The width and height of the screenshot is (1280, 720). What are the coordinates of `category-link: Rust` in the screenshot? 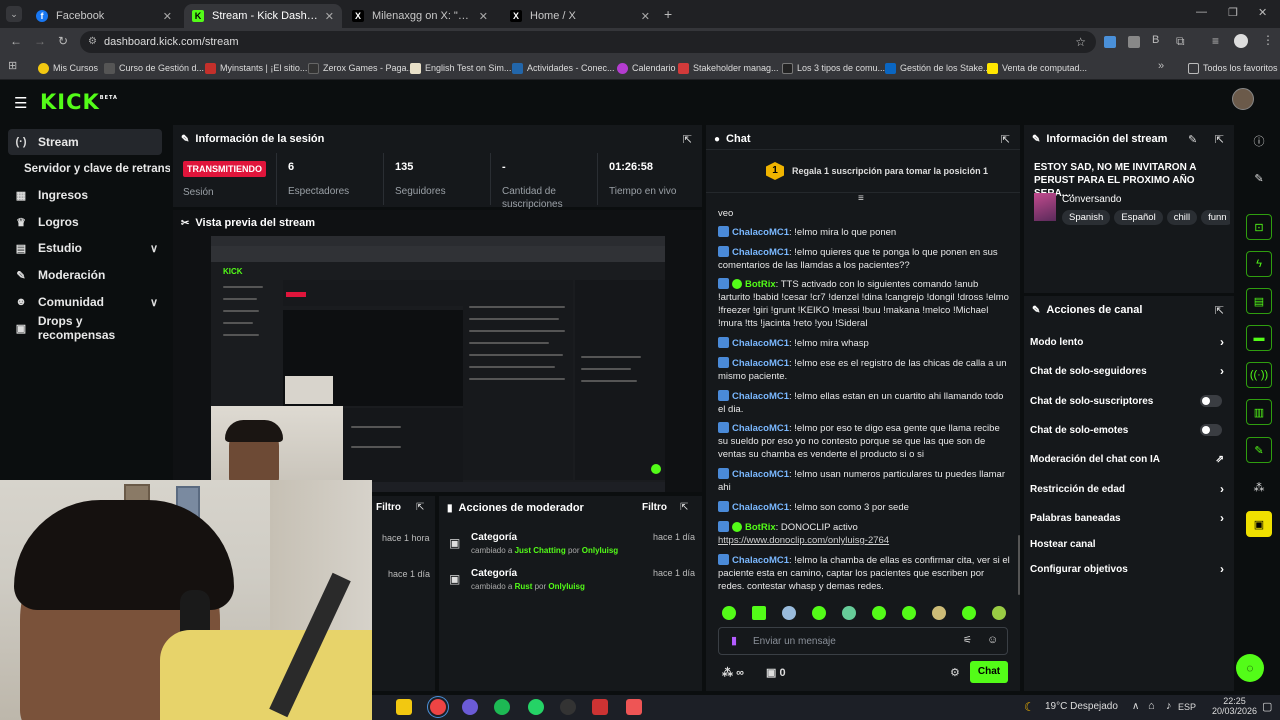 It's located at (524, 586).